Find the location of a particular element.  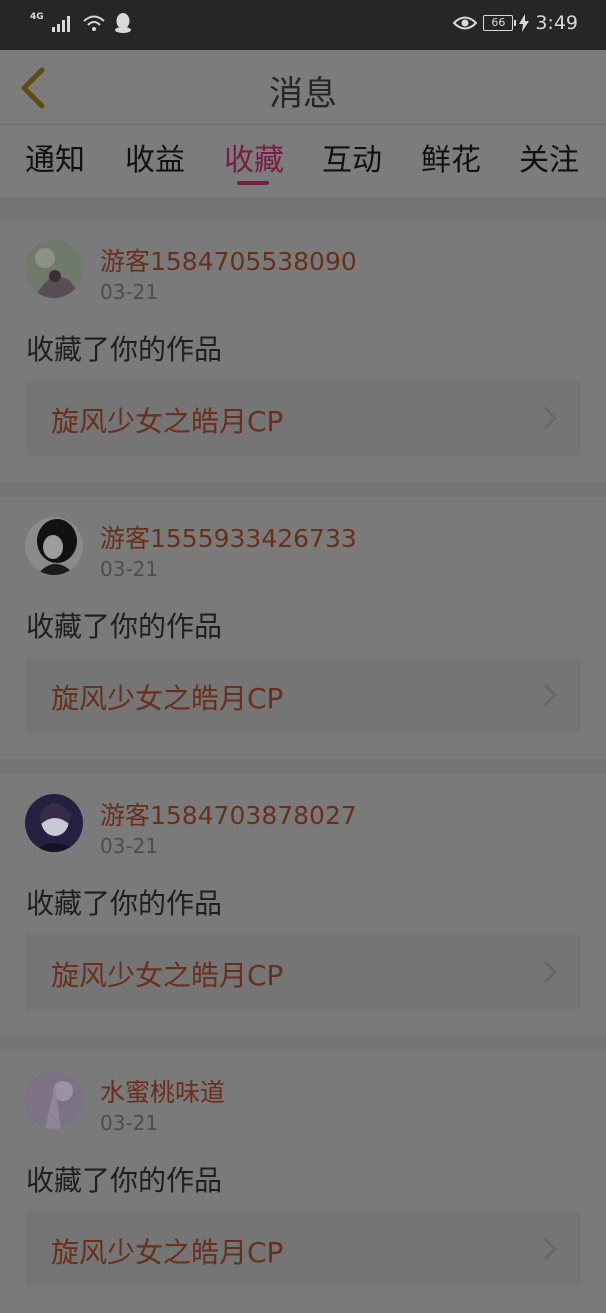

active-tab-indicator is located at coordinates (253, 183).